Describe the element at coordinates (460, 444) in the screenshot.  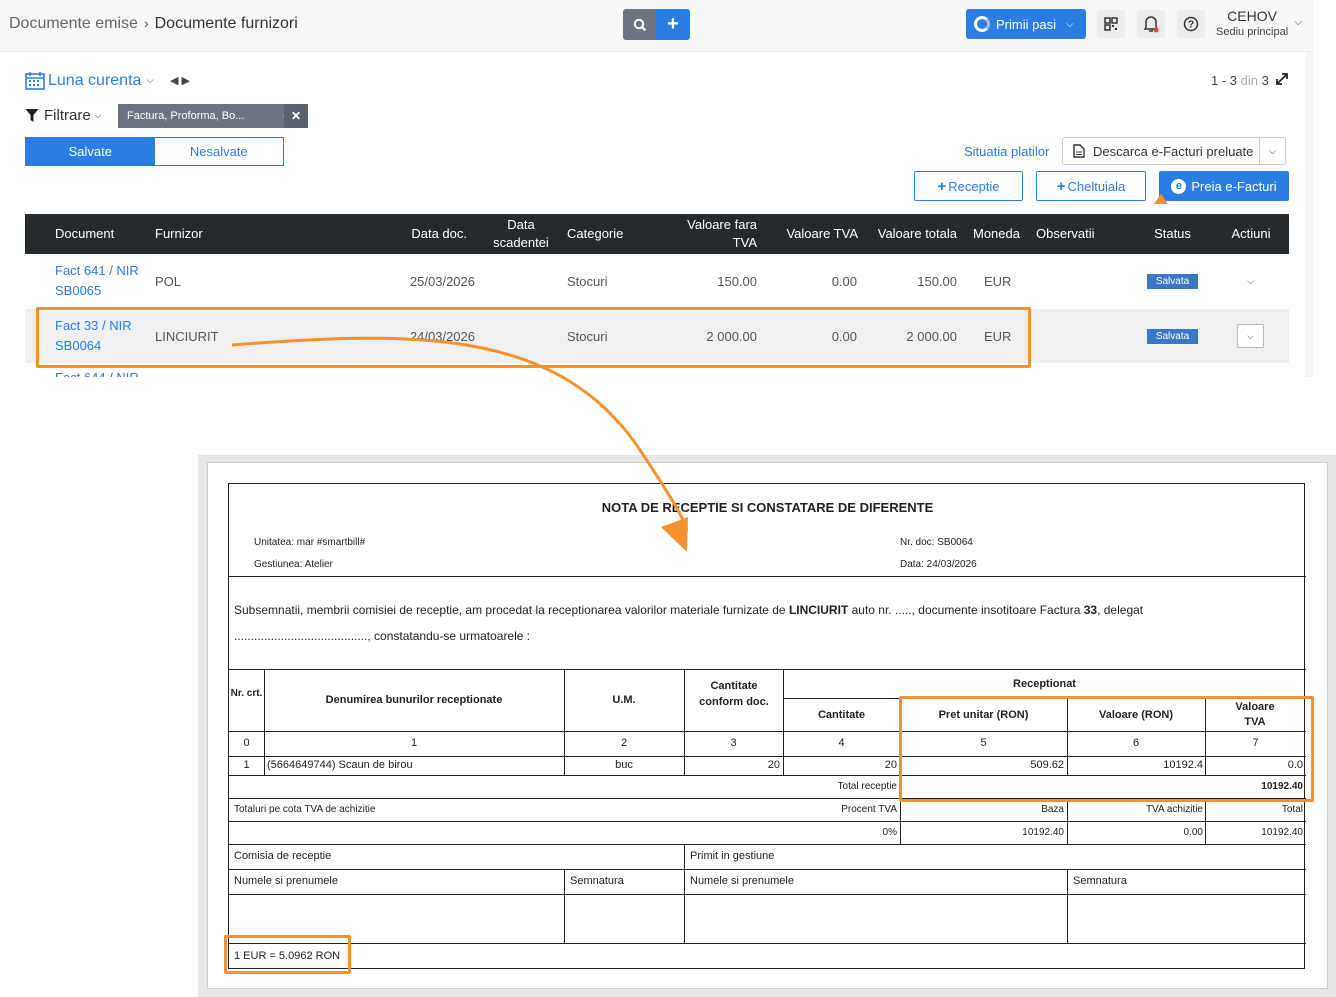
I see `connector-arrow-icon` at that location.